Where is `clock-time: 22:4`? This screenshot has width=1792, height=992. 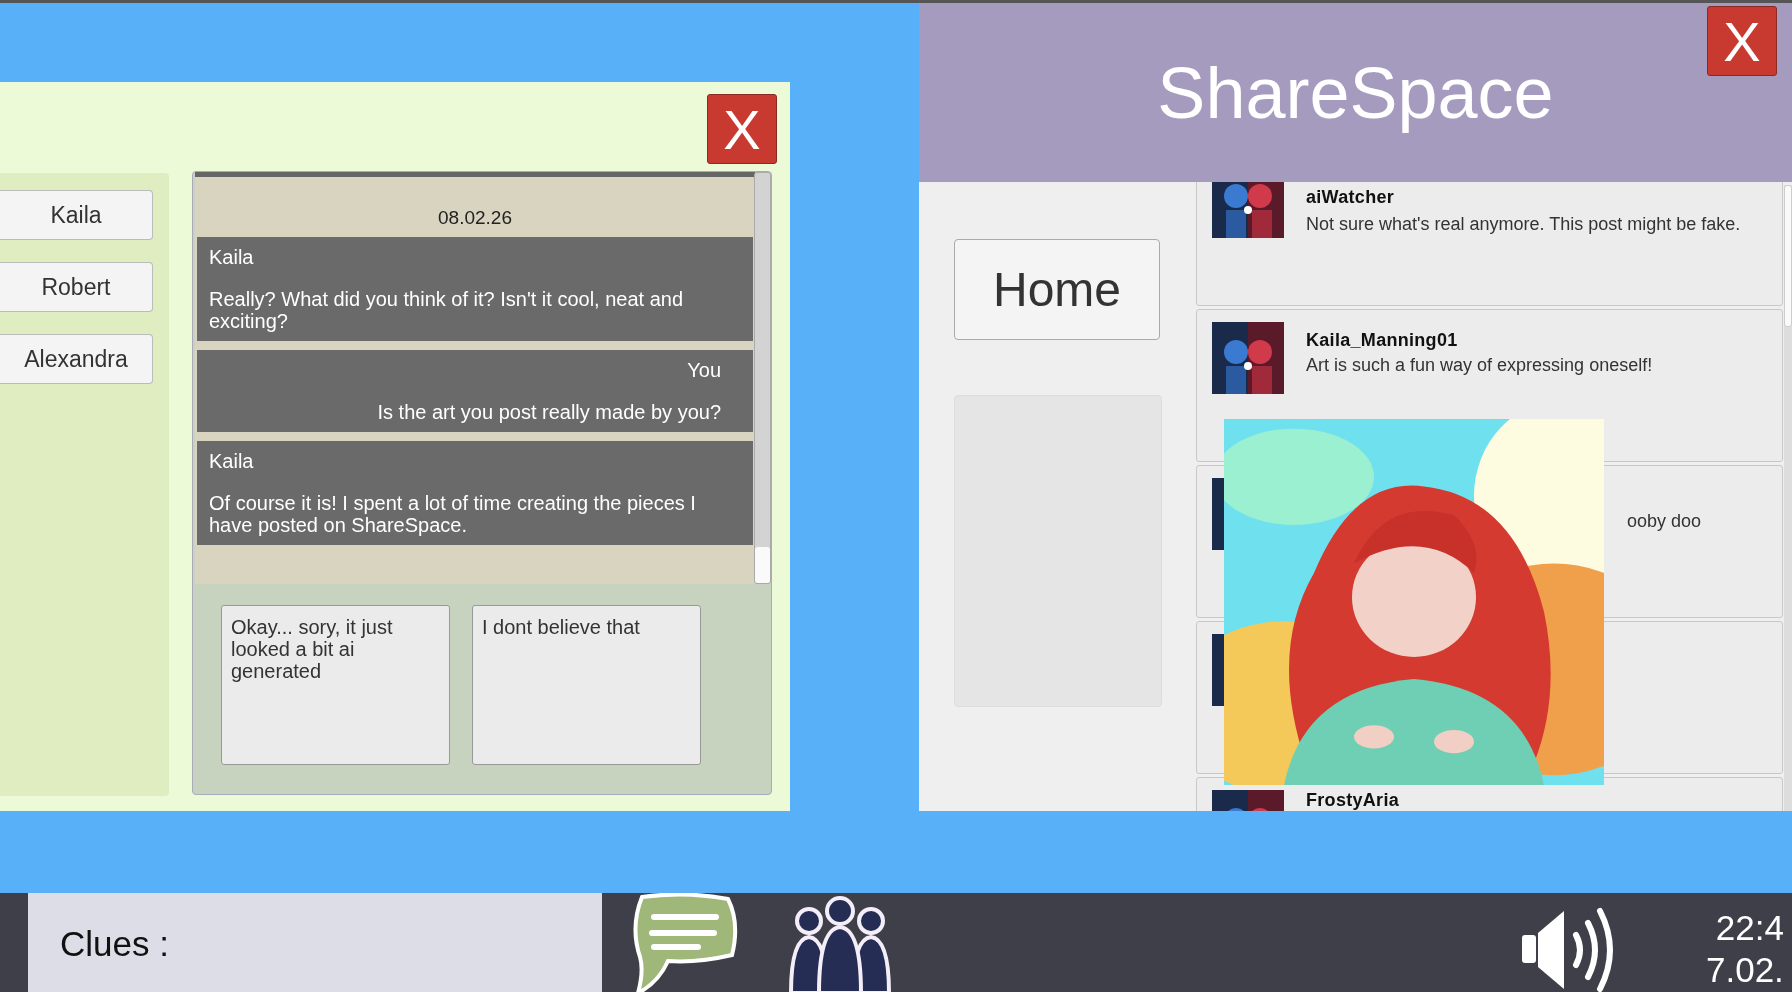
clock-time: 22:4 is located at coordinates (1749, 928).